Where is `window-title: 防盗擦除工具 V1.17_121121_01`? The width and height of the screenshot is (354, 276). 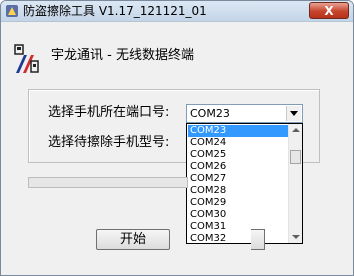
window-title: 防盗擦除工具 V1.17_121121_01 is located at coordinates (115, 11).